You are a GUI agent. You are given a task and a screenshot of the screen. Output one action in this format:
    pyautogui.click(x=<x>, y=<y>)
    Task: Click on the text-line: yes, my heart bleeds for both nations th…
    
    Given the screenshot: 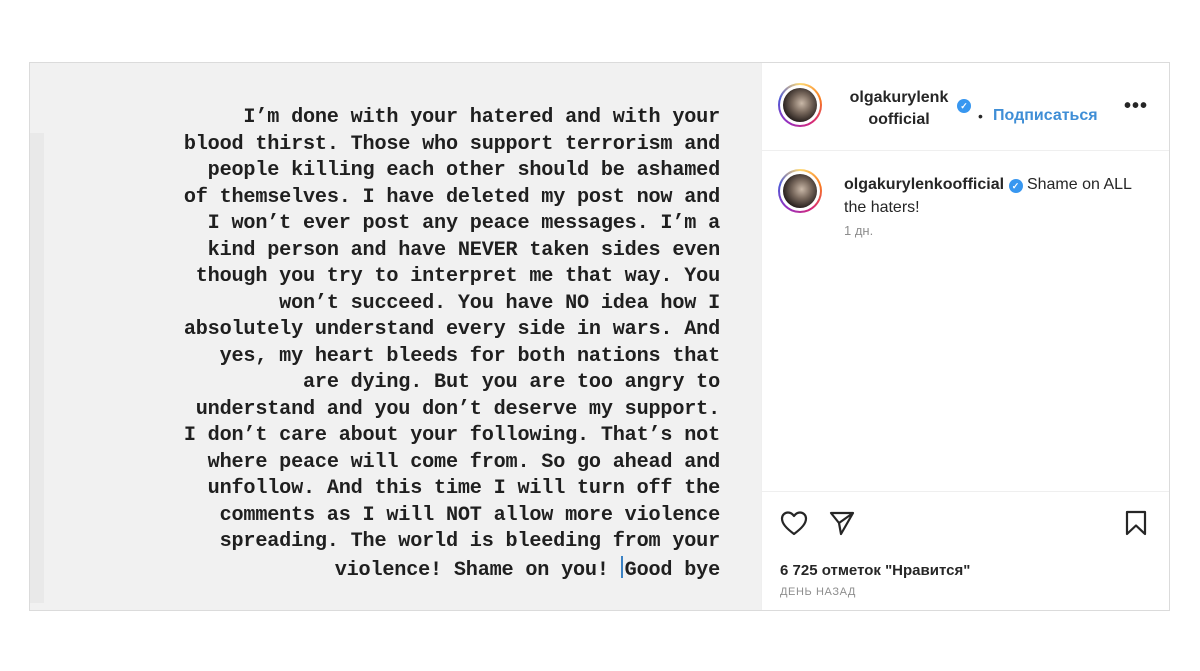 What is the action you would take?
    pyautogui.click(x=470, y=356)
    